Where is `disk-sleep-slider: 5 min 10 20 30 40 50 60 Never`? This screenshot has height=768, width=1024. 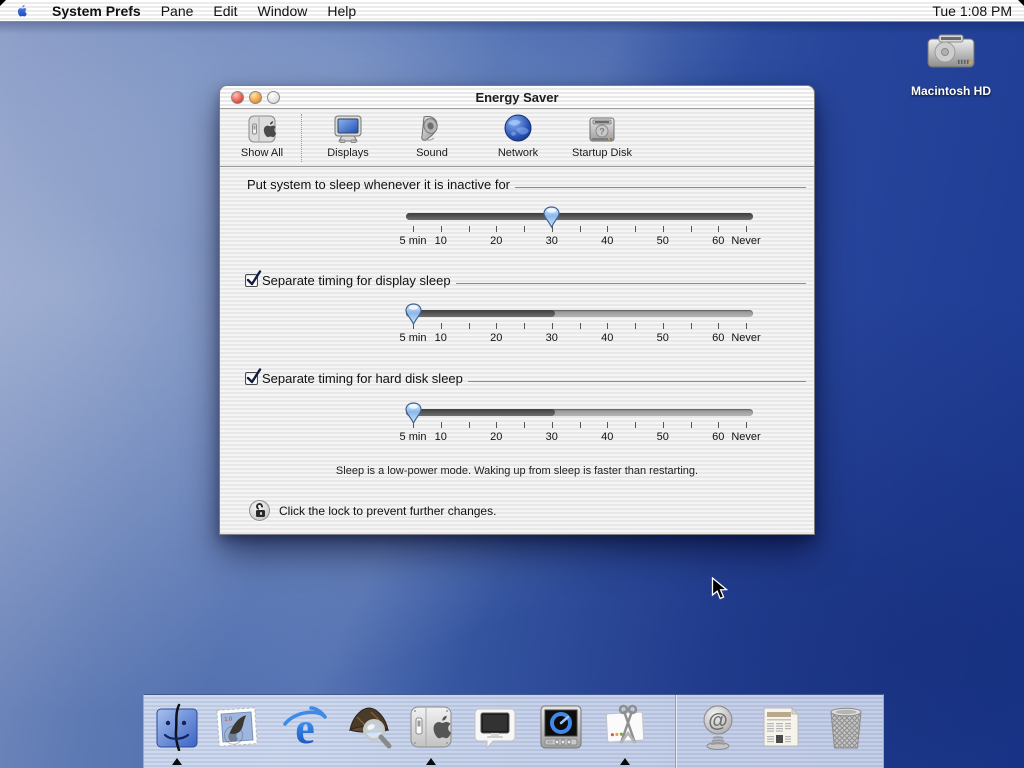
disk-sleep-slider: 5 min 10 20 30 40 50 60 Never is located at coordinates (580, 433).